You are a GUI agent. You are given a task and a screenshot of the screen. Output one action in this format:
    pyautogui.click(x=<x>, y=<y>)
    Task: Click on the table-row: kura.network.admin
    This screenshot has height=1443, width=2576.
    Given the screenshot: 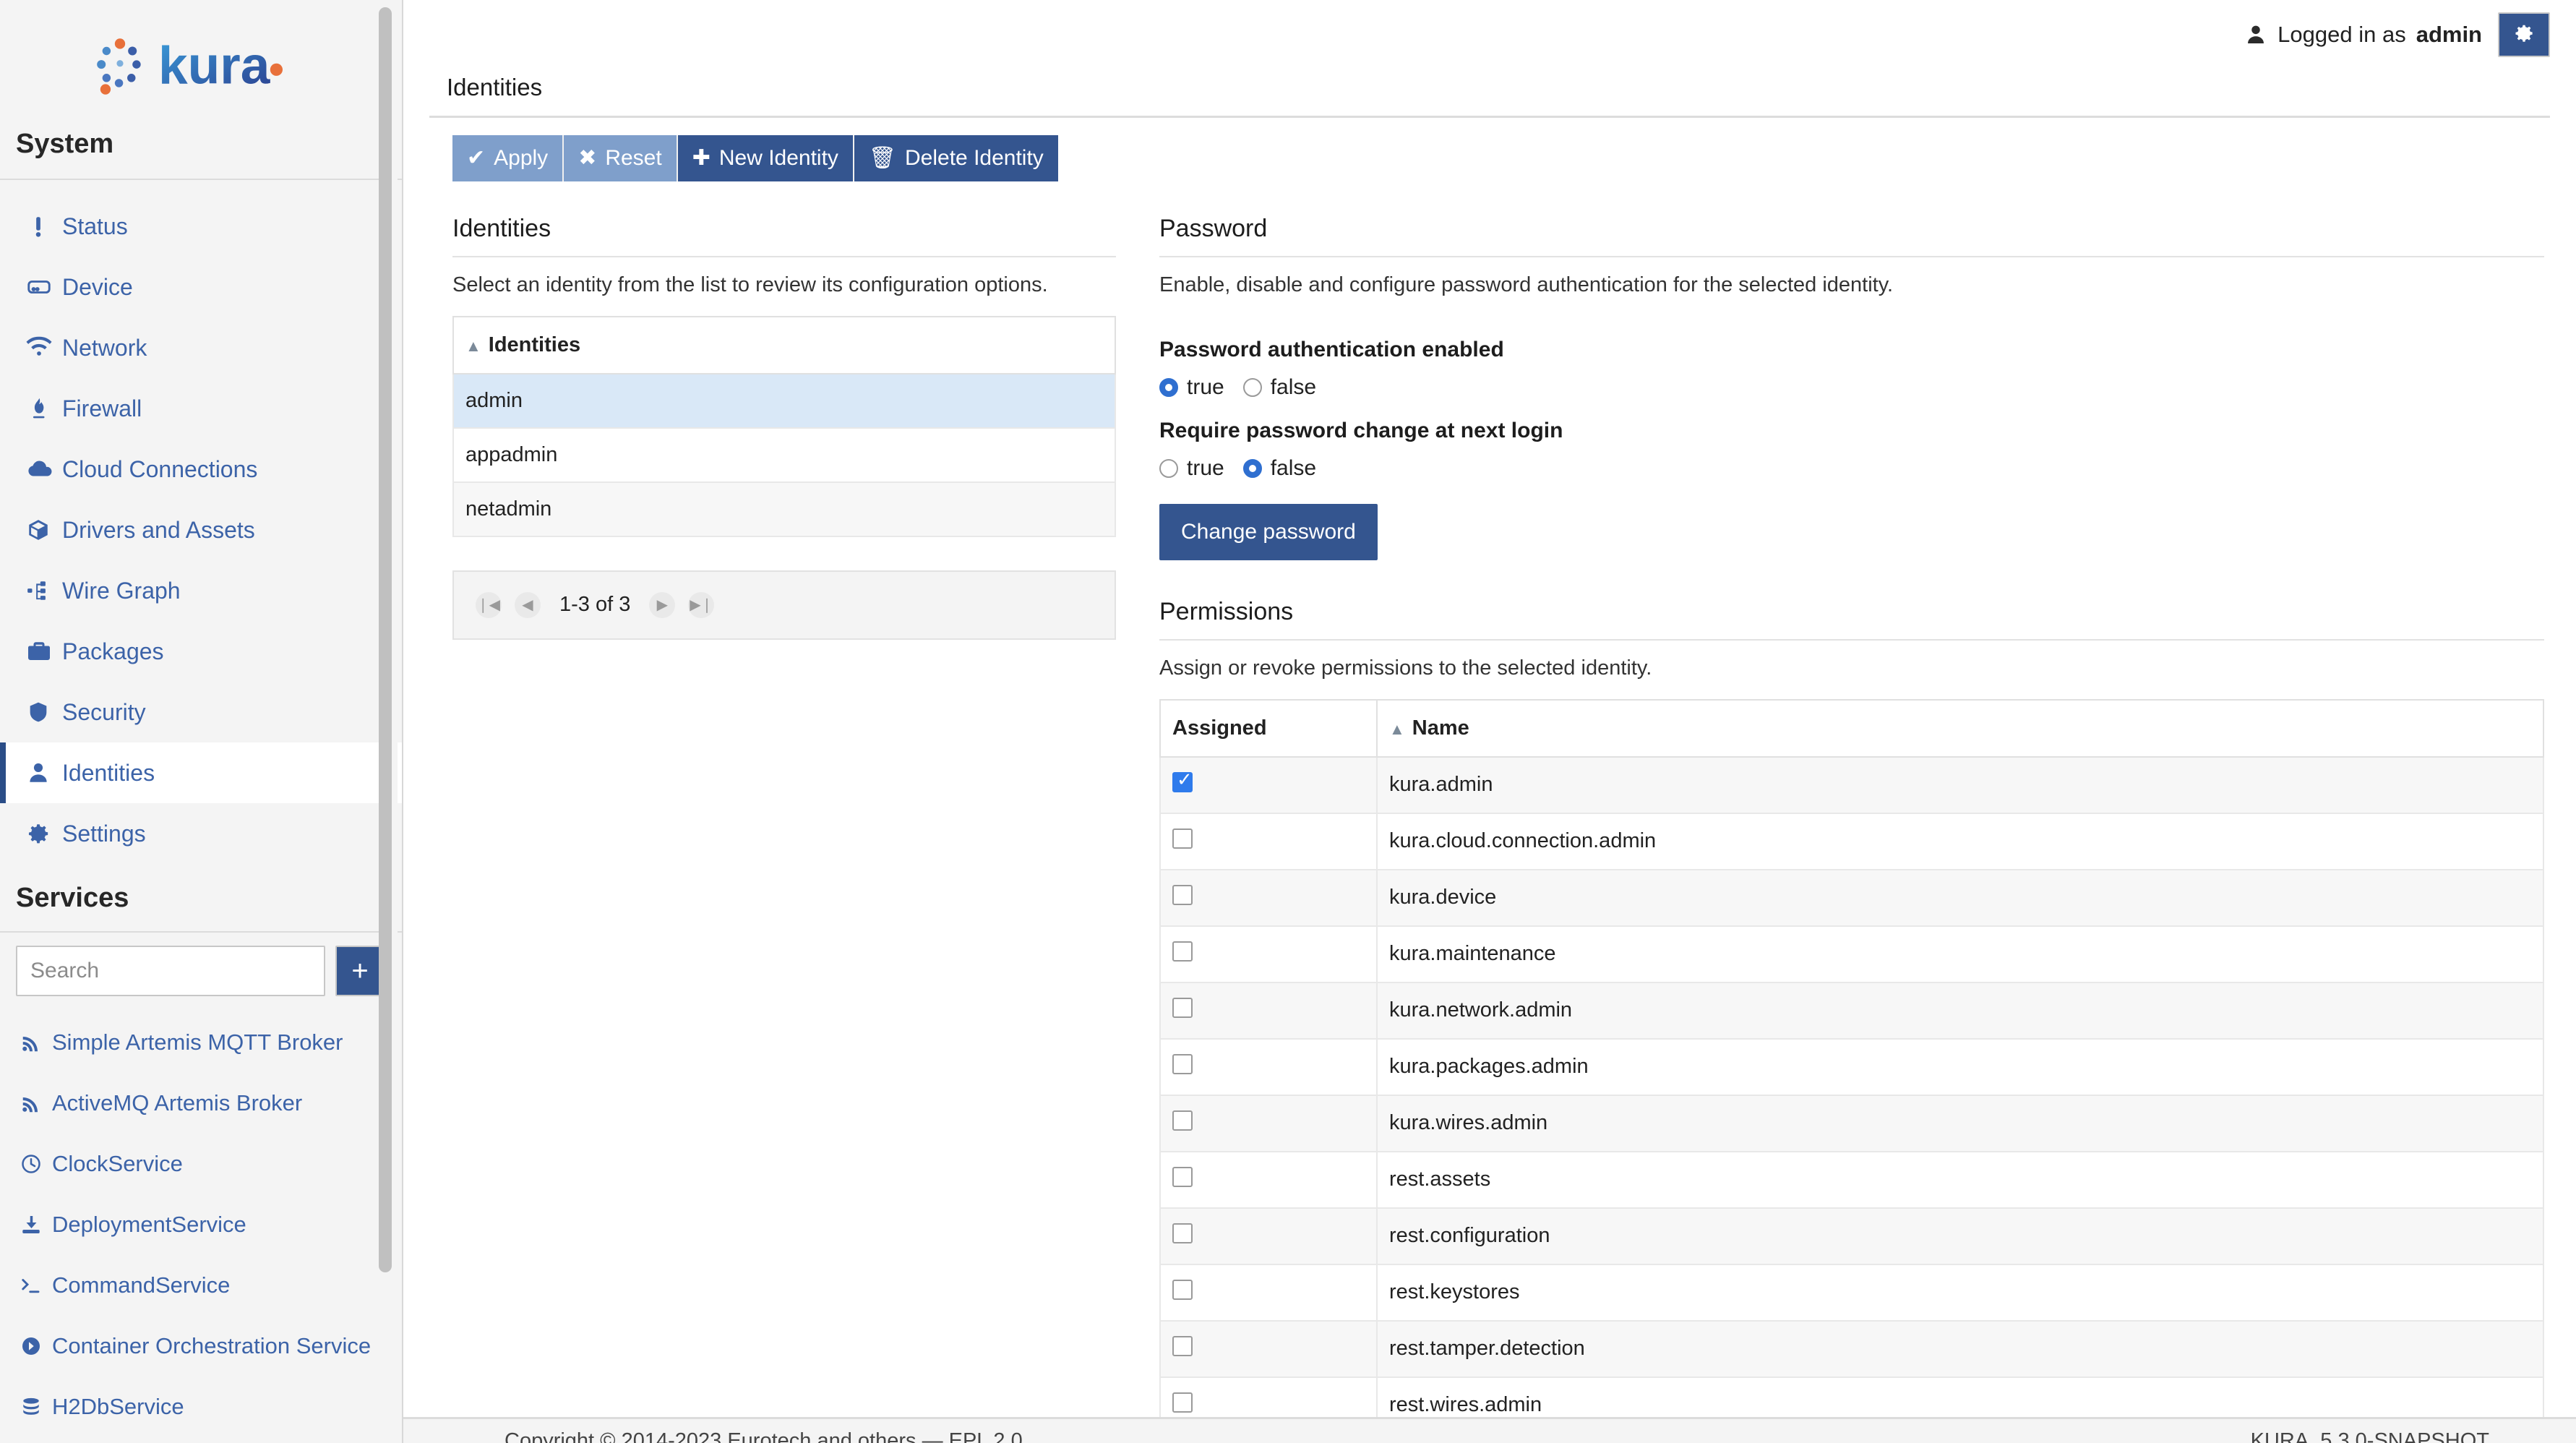 What is the action you would take?
    pyautogui.click(x=1851, y=1010)
    